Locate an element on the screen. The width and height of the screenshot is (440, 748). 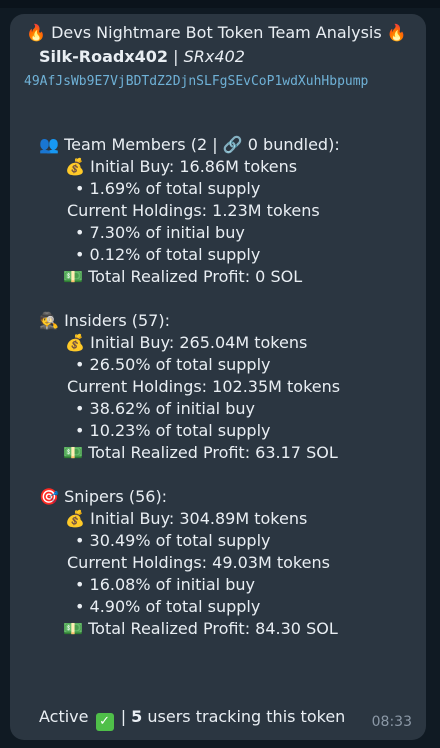
snipers-holdings-pct-initial: • 16.08% of initial buy is located at coordinates (165, 584).